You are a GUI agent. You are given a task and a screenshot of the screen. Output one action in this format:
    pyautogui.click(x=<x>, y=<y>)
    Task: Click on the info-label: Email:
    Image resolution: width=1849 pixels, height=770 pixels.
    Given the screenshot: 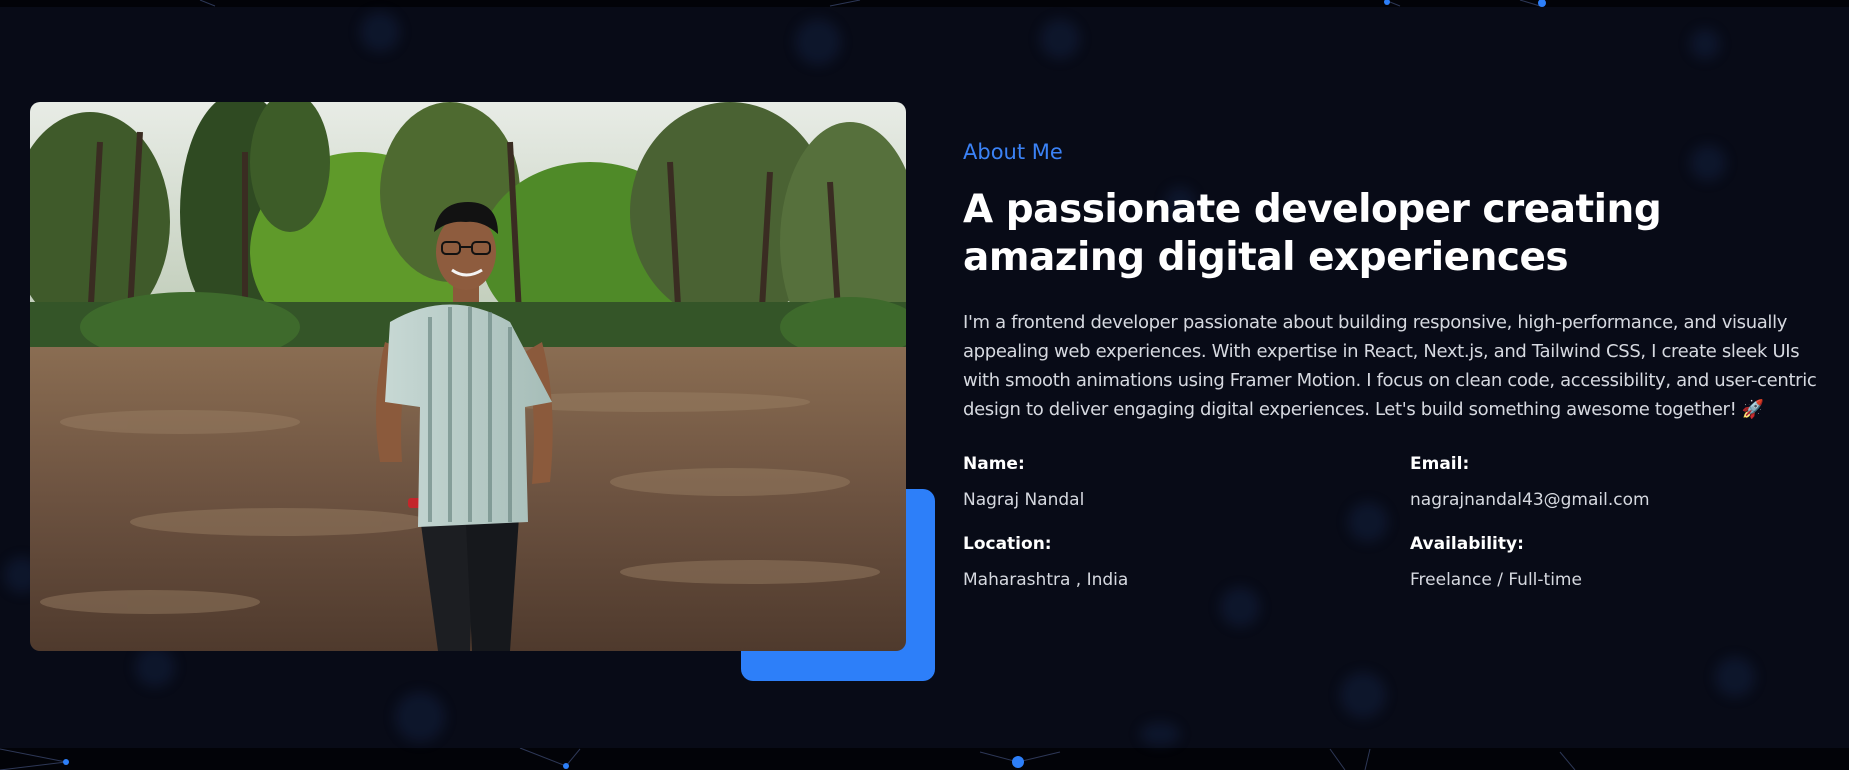 What is the action you would take?
    pyautogui.click(x=1440, y=464)
    